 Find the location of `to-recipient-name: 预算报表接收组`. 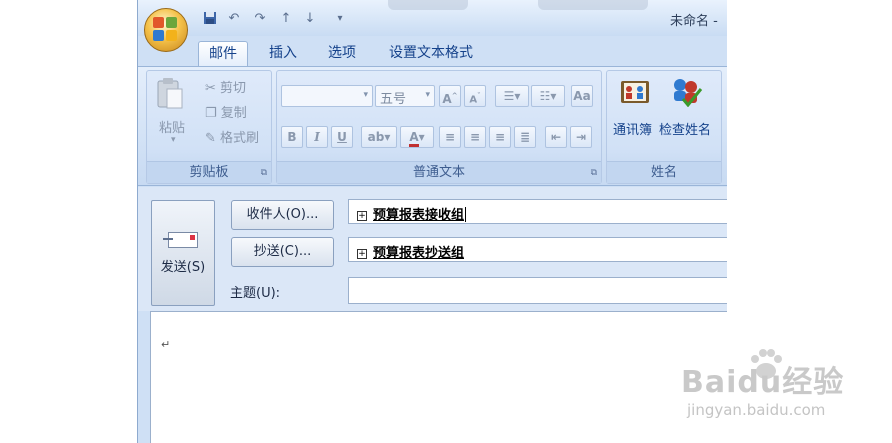

to-recipient-name: 预算报表接收组 is located at coordinates (419, 215).